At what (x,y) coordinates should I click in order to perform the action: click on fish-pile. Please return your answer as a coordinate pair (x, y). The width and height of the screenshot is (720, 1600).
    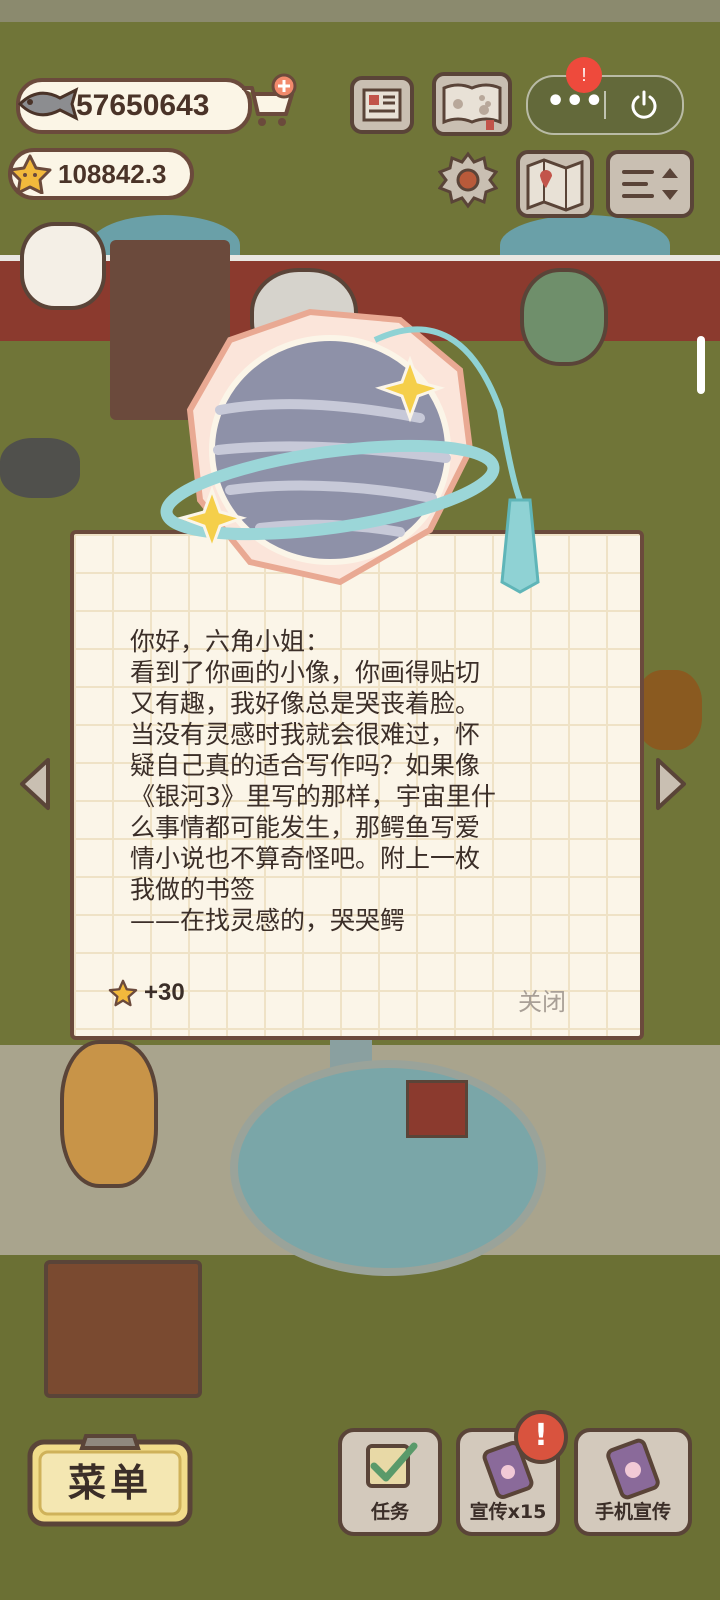
    Looking at the image, I should click on (40, 468).